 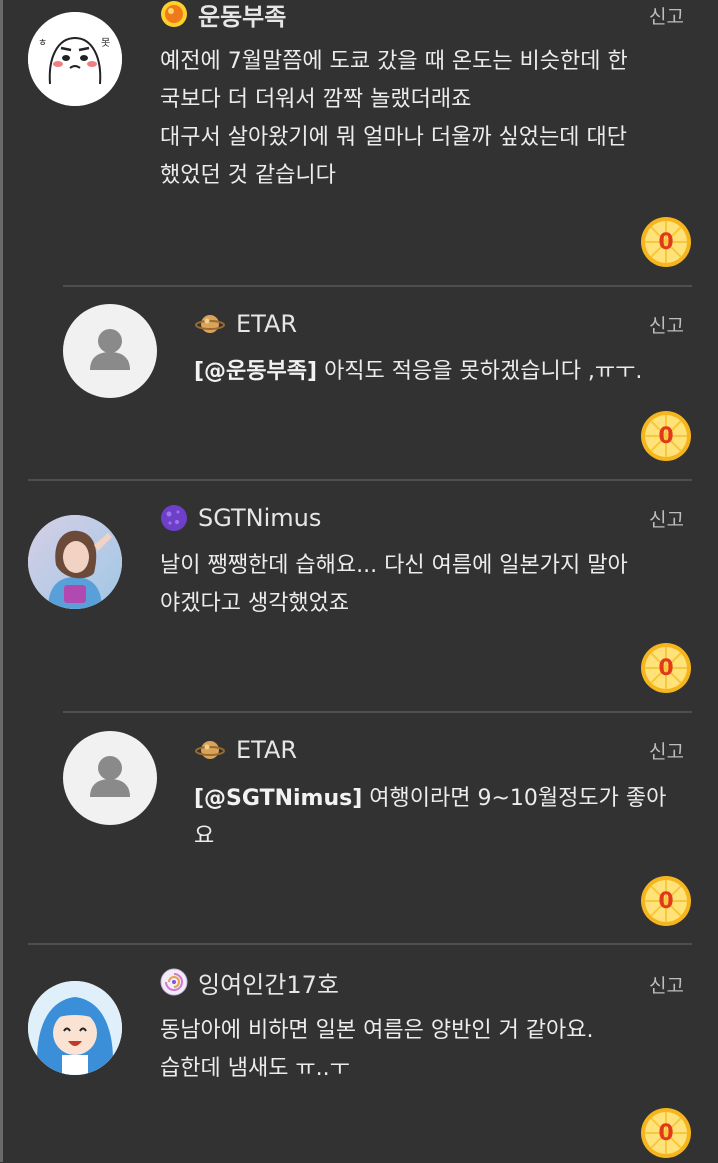 I want to click on svg-text: ㅎ, so click(x=42, y=43).